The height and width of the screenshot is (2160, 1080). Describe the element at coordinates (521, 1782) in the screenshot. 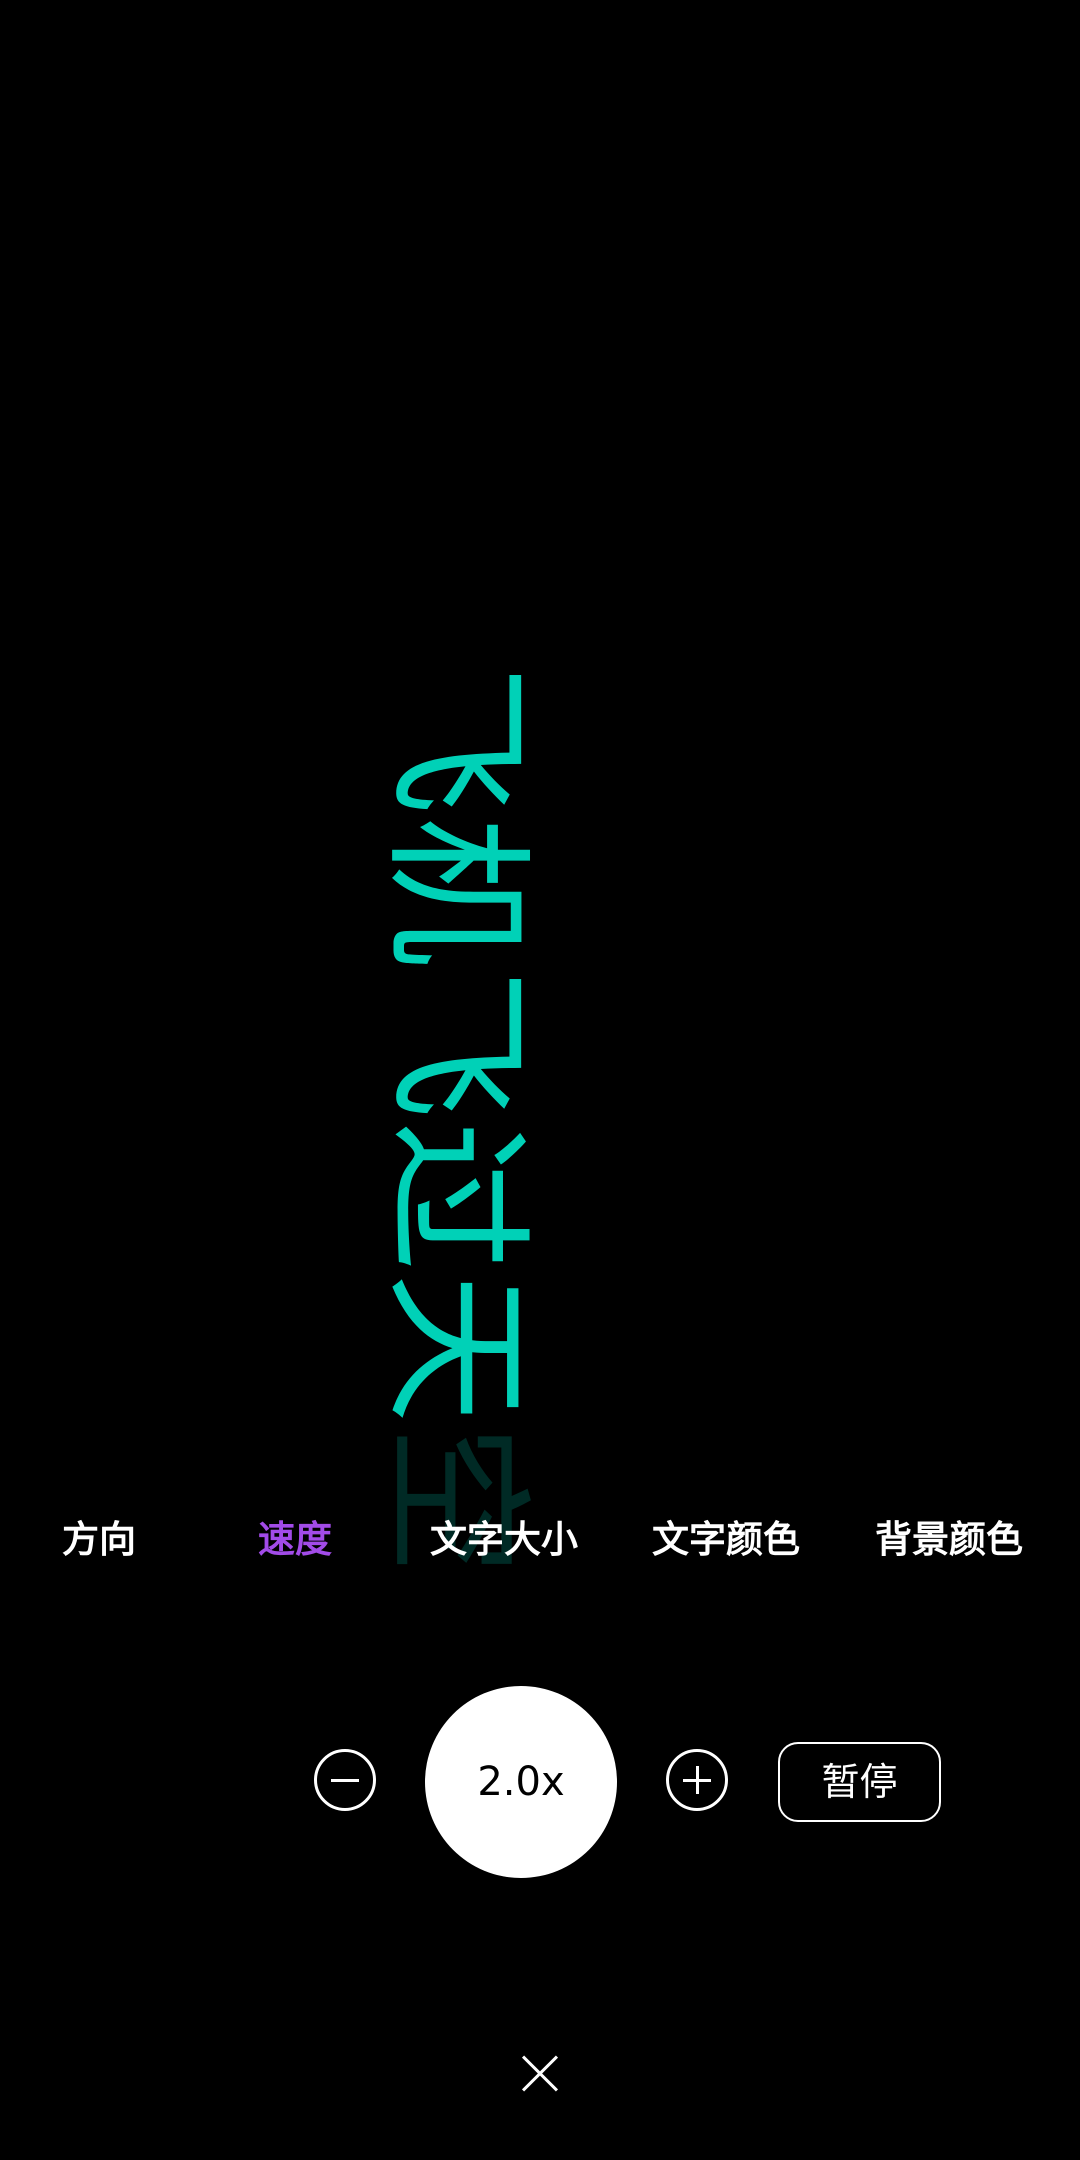

I see `speed-value-display: 2.0x` at that location.